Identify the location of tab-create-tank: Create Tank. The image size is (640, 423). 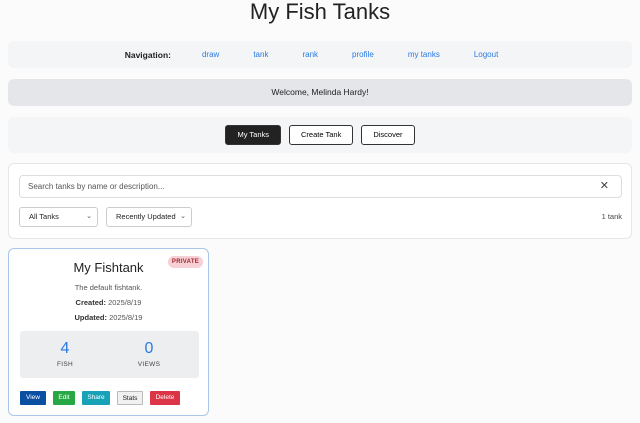
(321, 135).